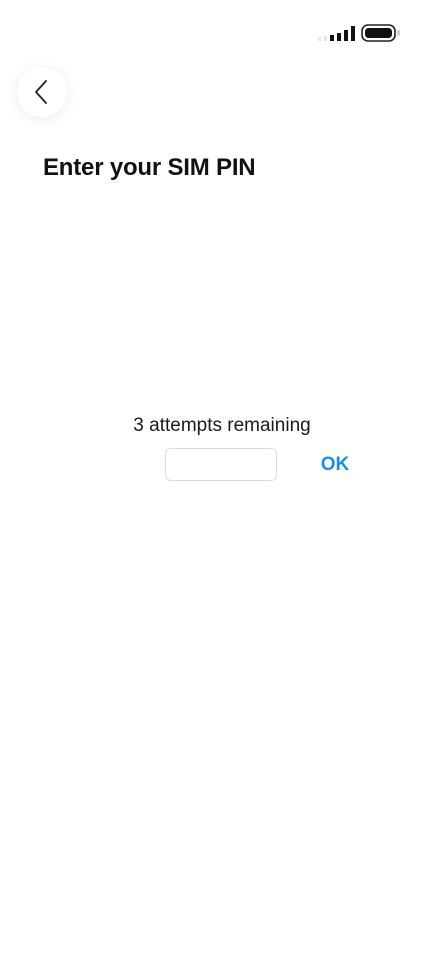 The height and width of the screenshot is (962, 444). What do you see at coordinates (336, 33) in the screenshot?
I see `signal-bars-icon` at bounding box center [336, 33].